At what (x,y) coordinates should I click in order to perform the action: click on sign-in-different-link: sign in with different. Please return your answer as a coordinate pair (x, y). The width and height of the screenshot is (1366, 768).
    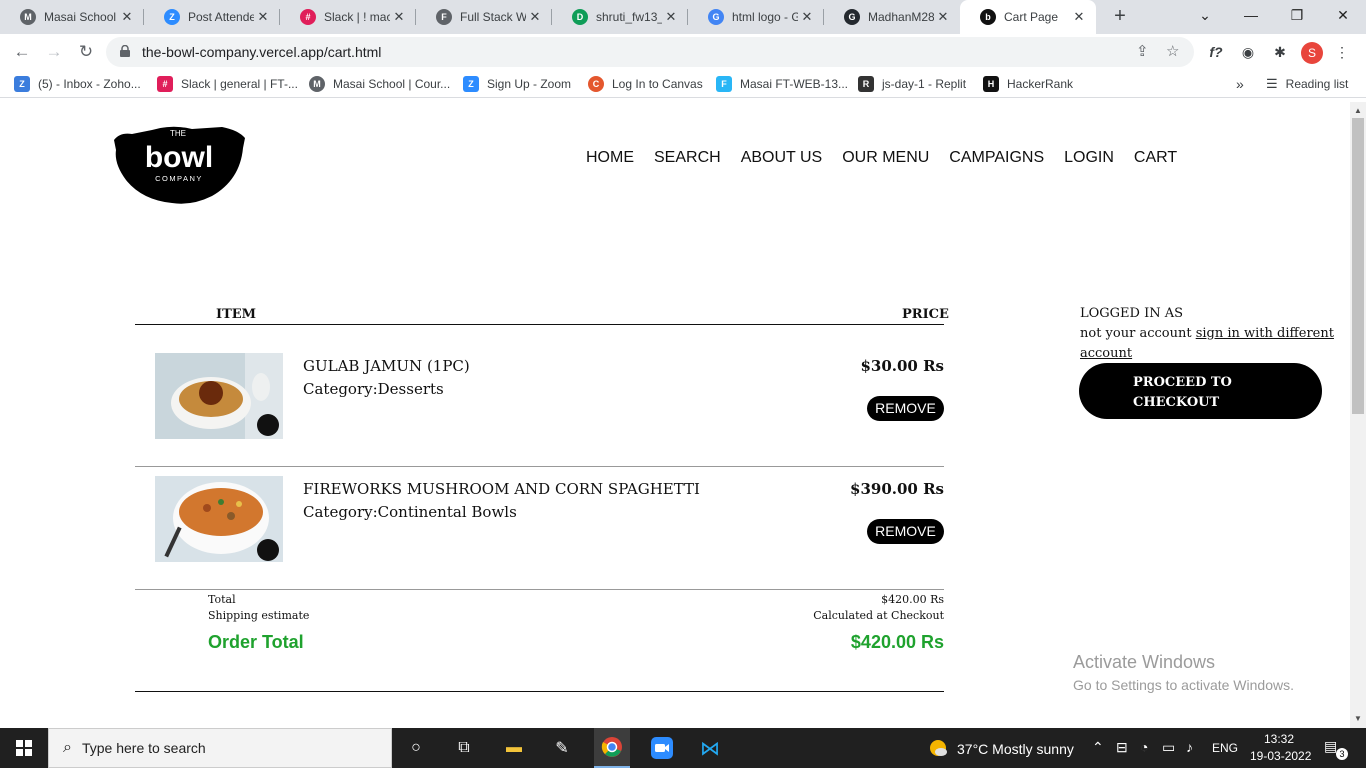
    Looking at the image, I should click on (1265, 333).